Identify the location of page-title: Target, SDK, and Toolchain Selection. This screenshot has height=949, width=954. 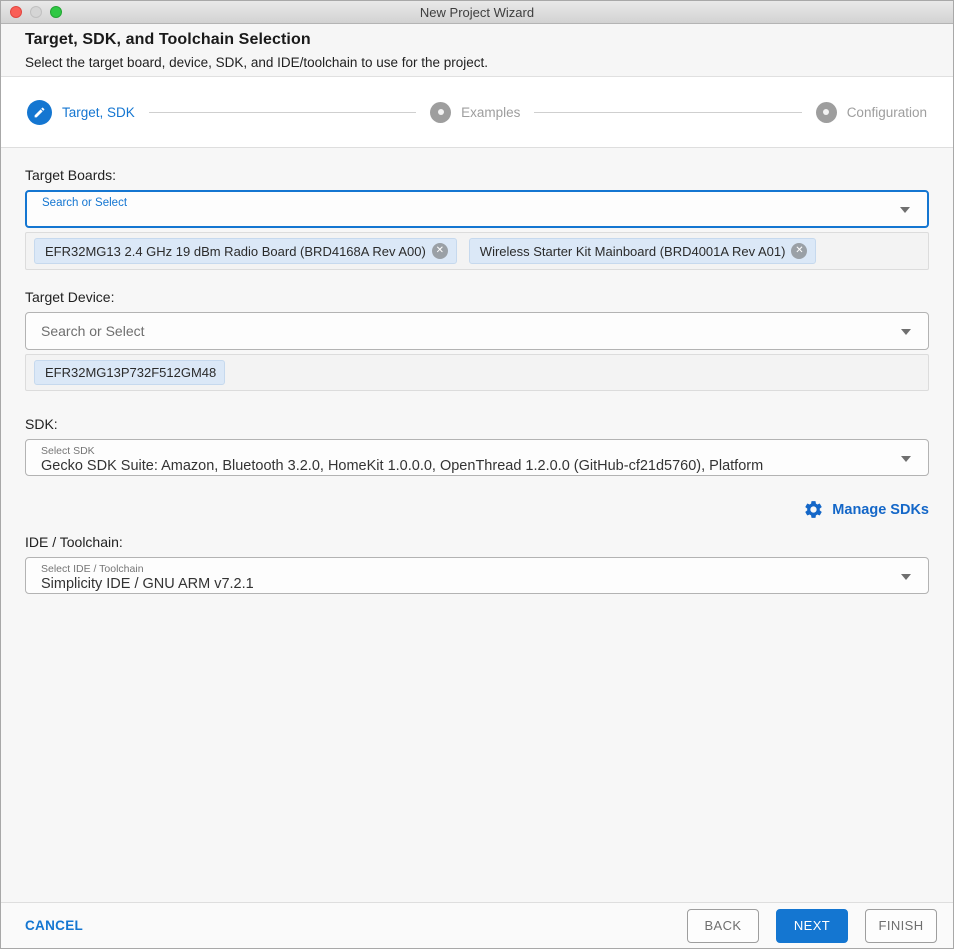
(168, 39).